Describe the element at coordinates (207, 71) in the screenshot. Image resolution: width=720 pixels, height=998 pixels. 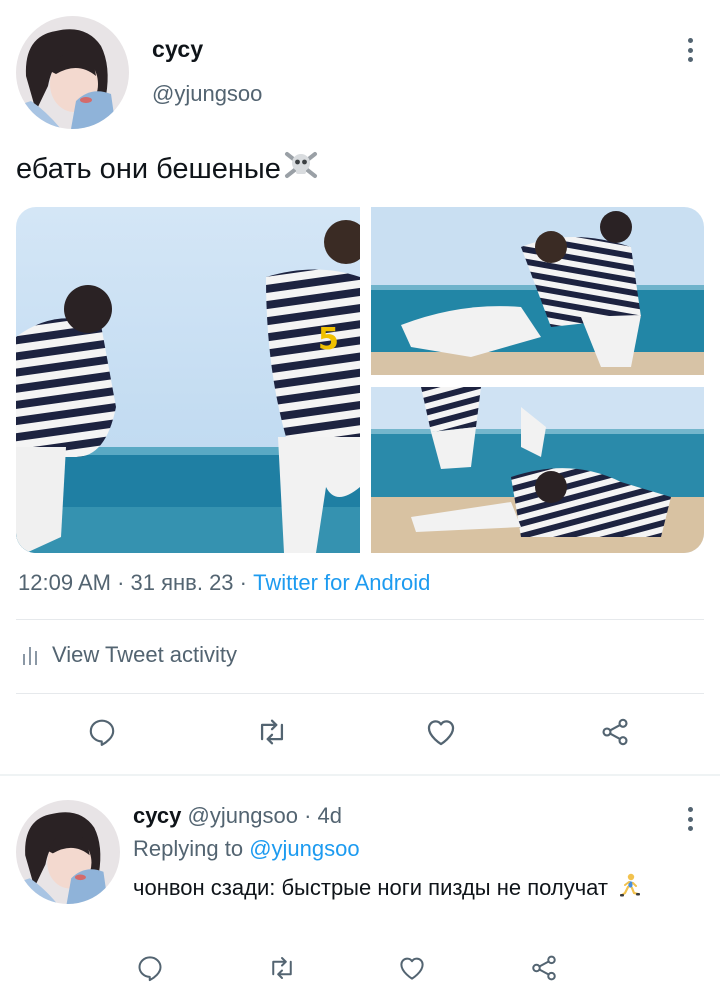
I see `author-info: сусу @yjungsoo` at that location.